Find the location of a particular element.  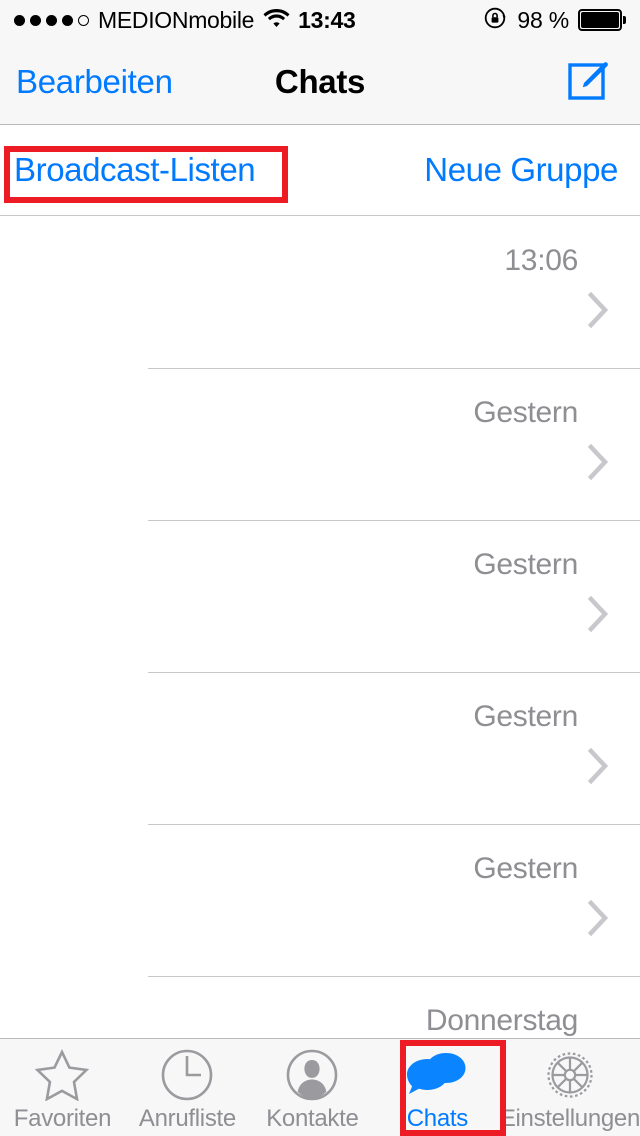

tab-label: Anrufliste is located at coordinates (187, 1118).